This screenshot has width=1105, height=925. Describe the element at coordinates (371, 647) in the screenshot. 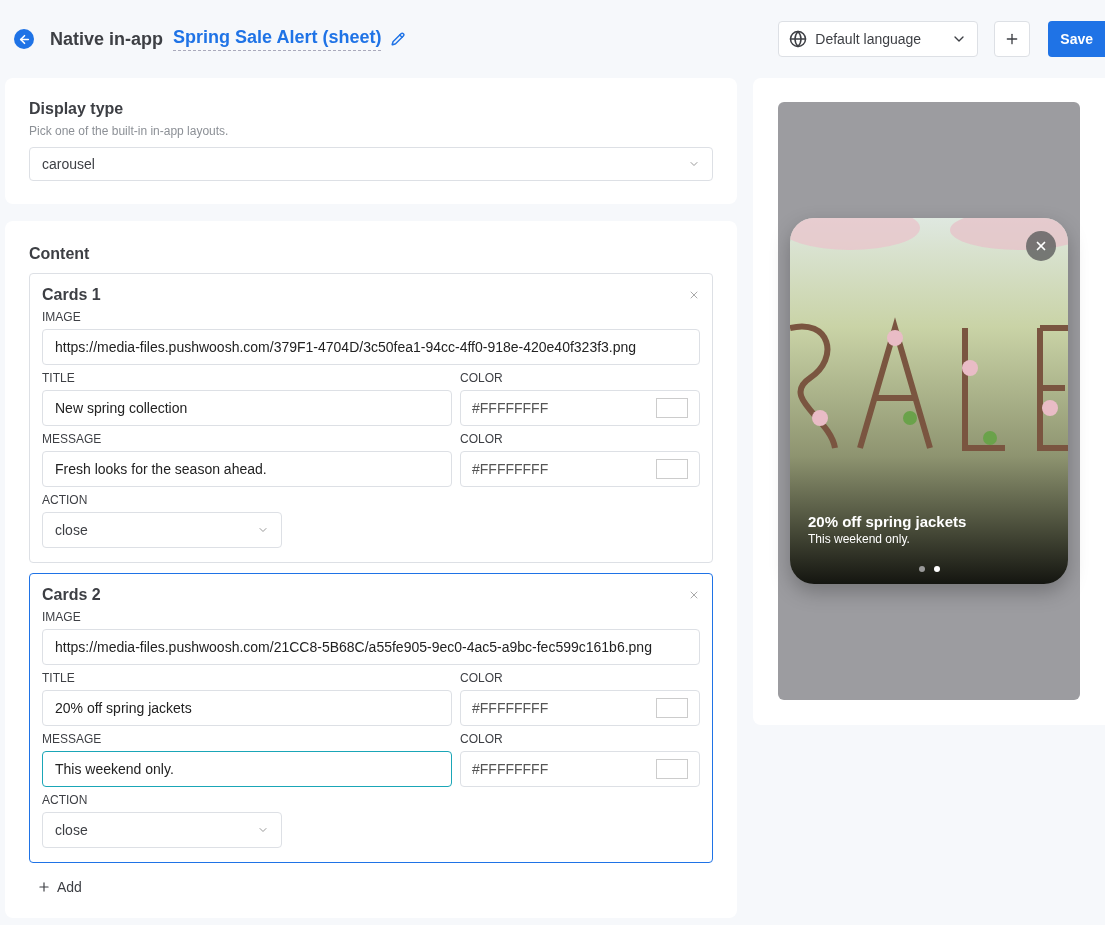

I see `image-url-field: https://media-files.pushwoosh.com/21CC8-5B68C/a55fe905-9ec0-4ac5-a9bc-fec599c161b6.png` at that location.